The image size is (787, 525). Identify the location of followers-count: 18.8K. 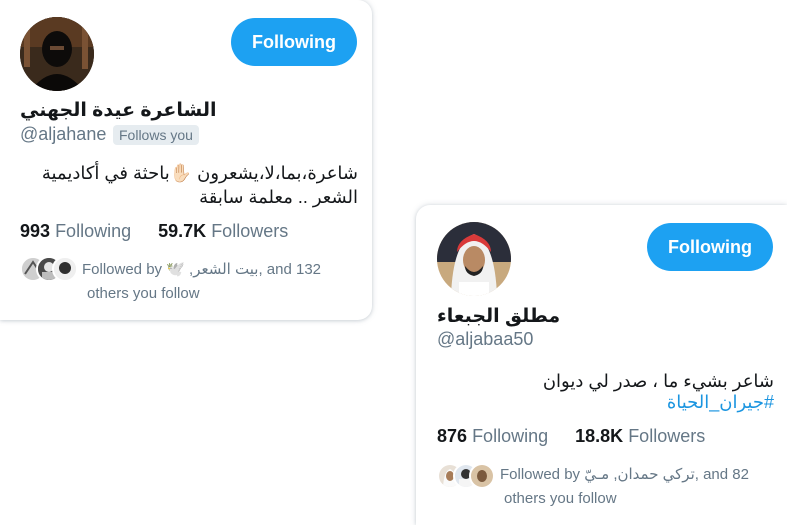
(599, 436).